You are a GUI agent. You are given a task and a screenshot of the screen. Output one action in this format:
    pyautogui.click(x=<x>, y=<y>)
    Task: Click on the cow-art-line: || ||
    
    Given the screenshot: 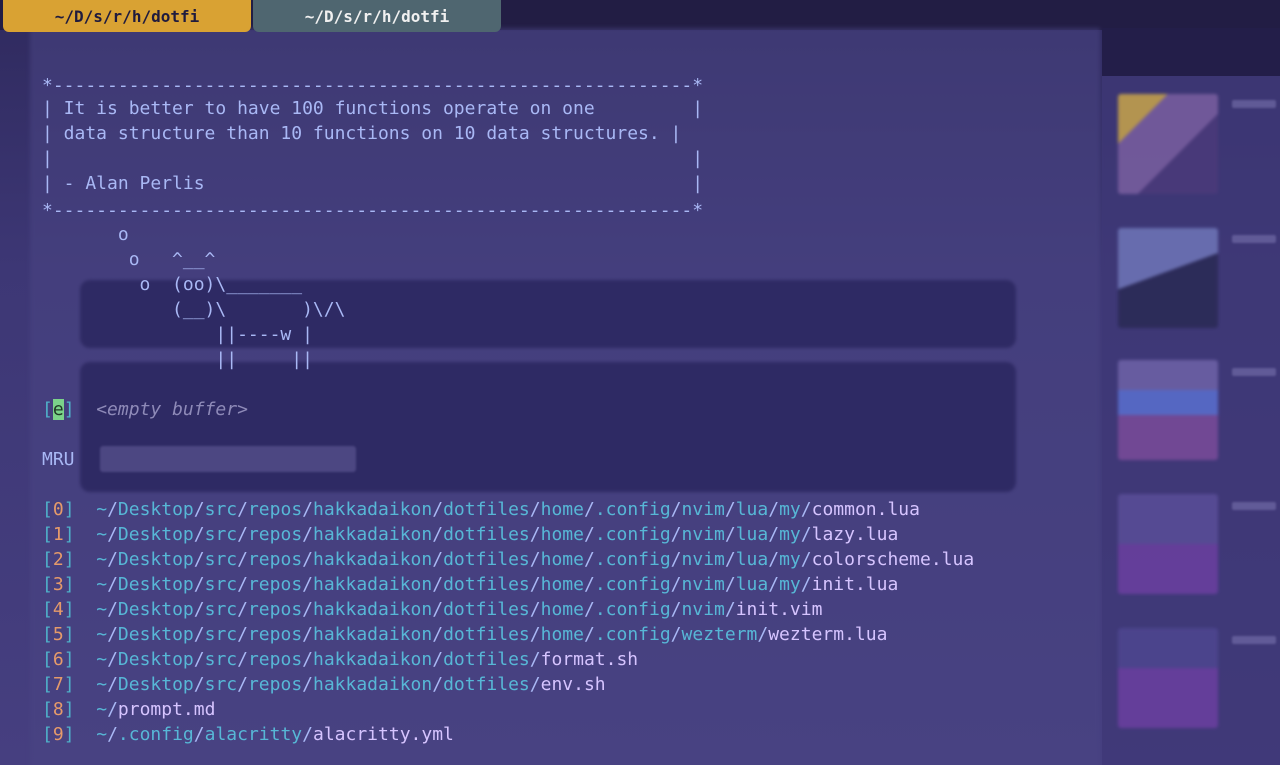 What is the action you would take?
    pyautogui.click(x=177, y=359)
    